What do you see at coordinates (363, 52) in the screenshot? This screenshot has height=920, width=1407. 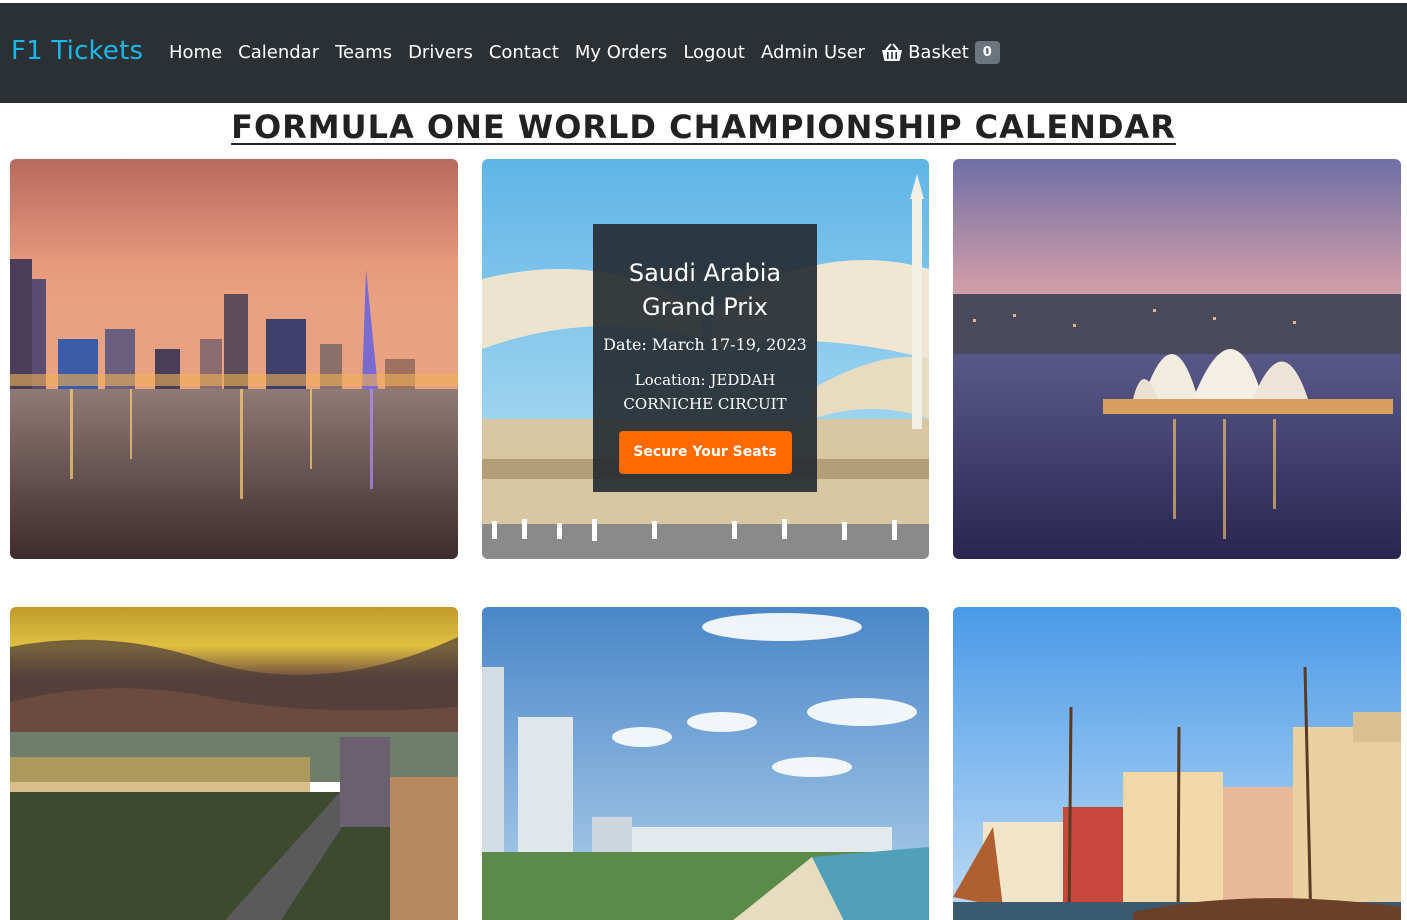 I see `nav-teams: Teams` at bounding box center [363, 52].